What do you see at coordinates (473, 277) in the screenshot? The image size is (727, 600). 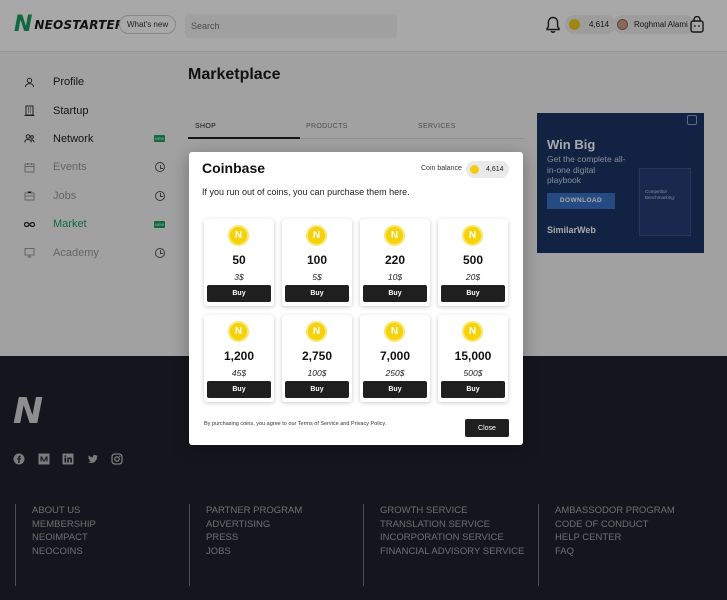 I see `pack-price: 20$` at bounding box center [473, 277].